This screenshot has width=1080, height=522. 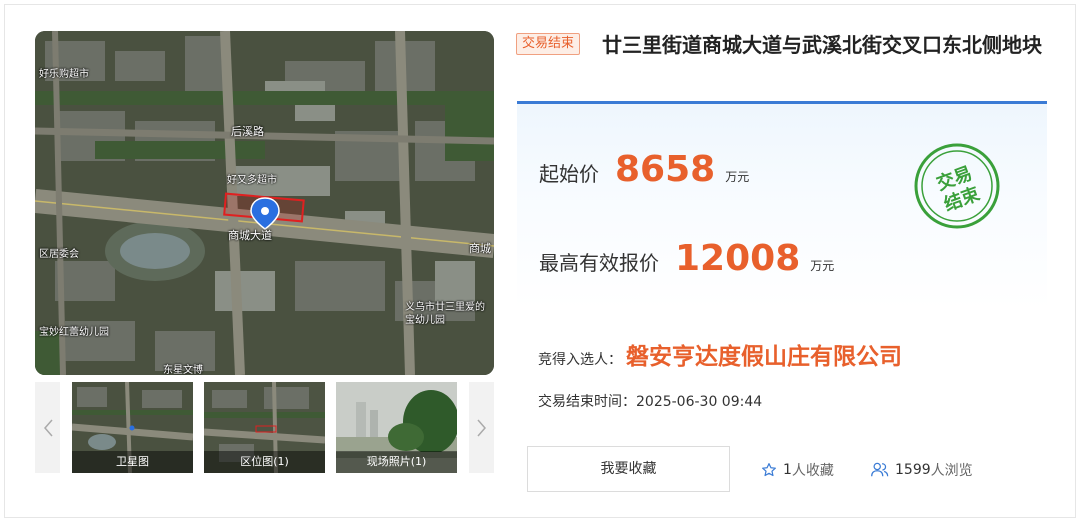 I want to click on map-label: 义乌市廿三里爱的宝幼儿园, so click(x=445, y=314).